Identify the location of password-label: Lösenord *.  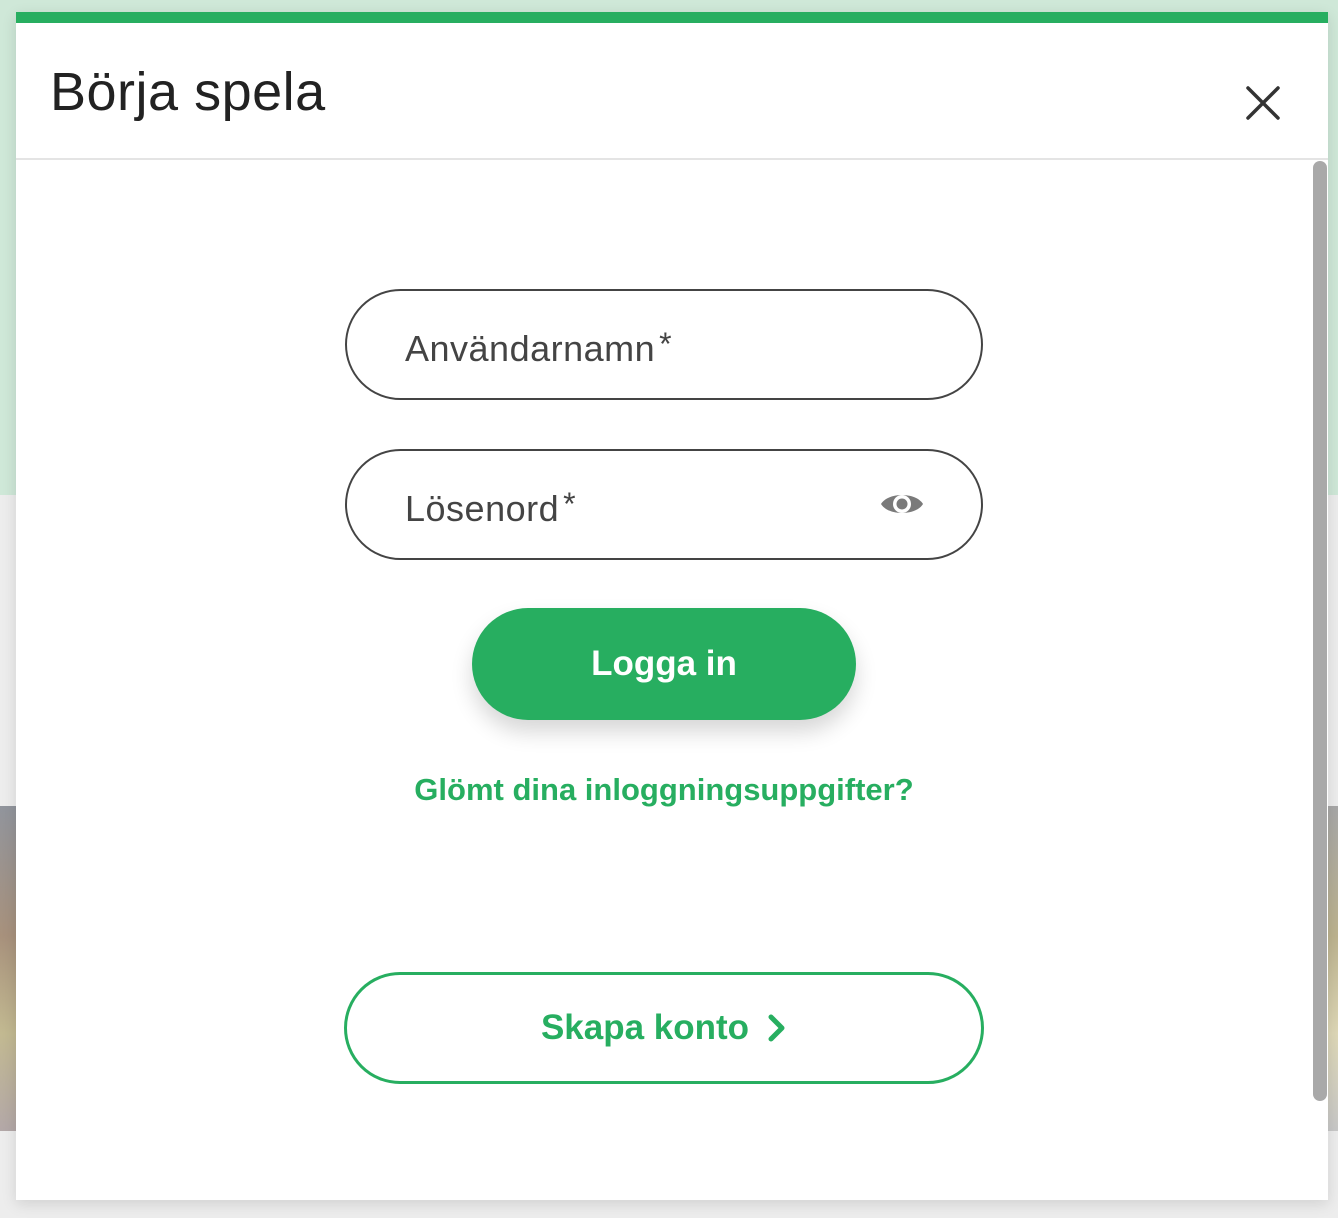
(490, 504).